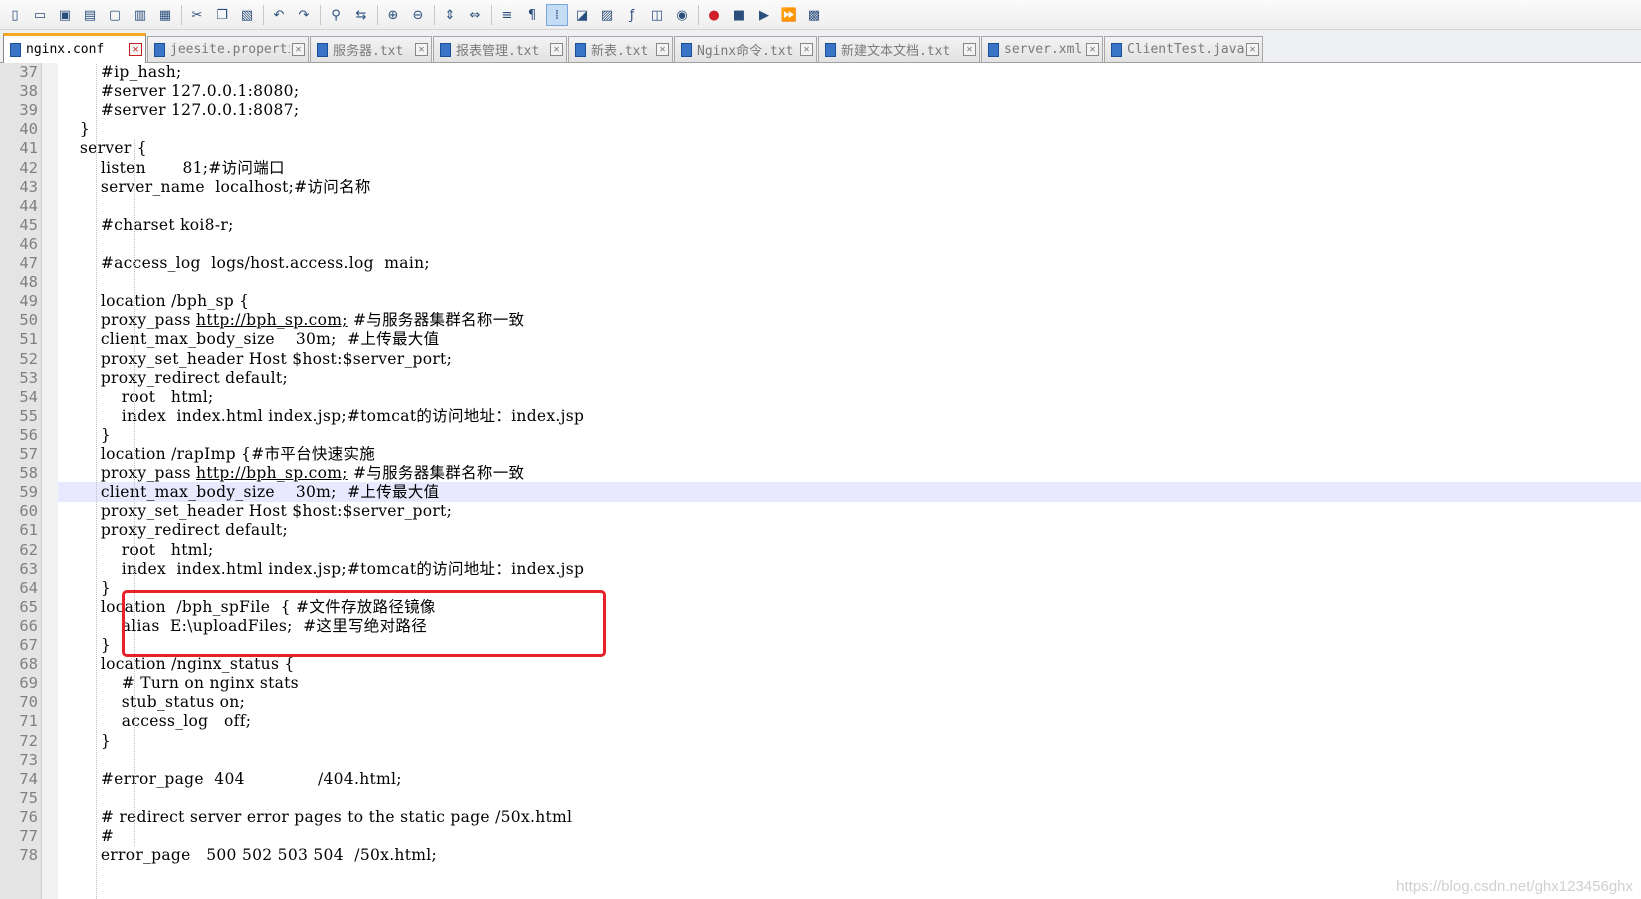  I want to click on zoom-out-icon: ⊖, so click(418, 15).